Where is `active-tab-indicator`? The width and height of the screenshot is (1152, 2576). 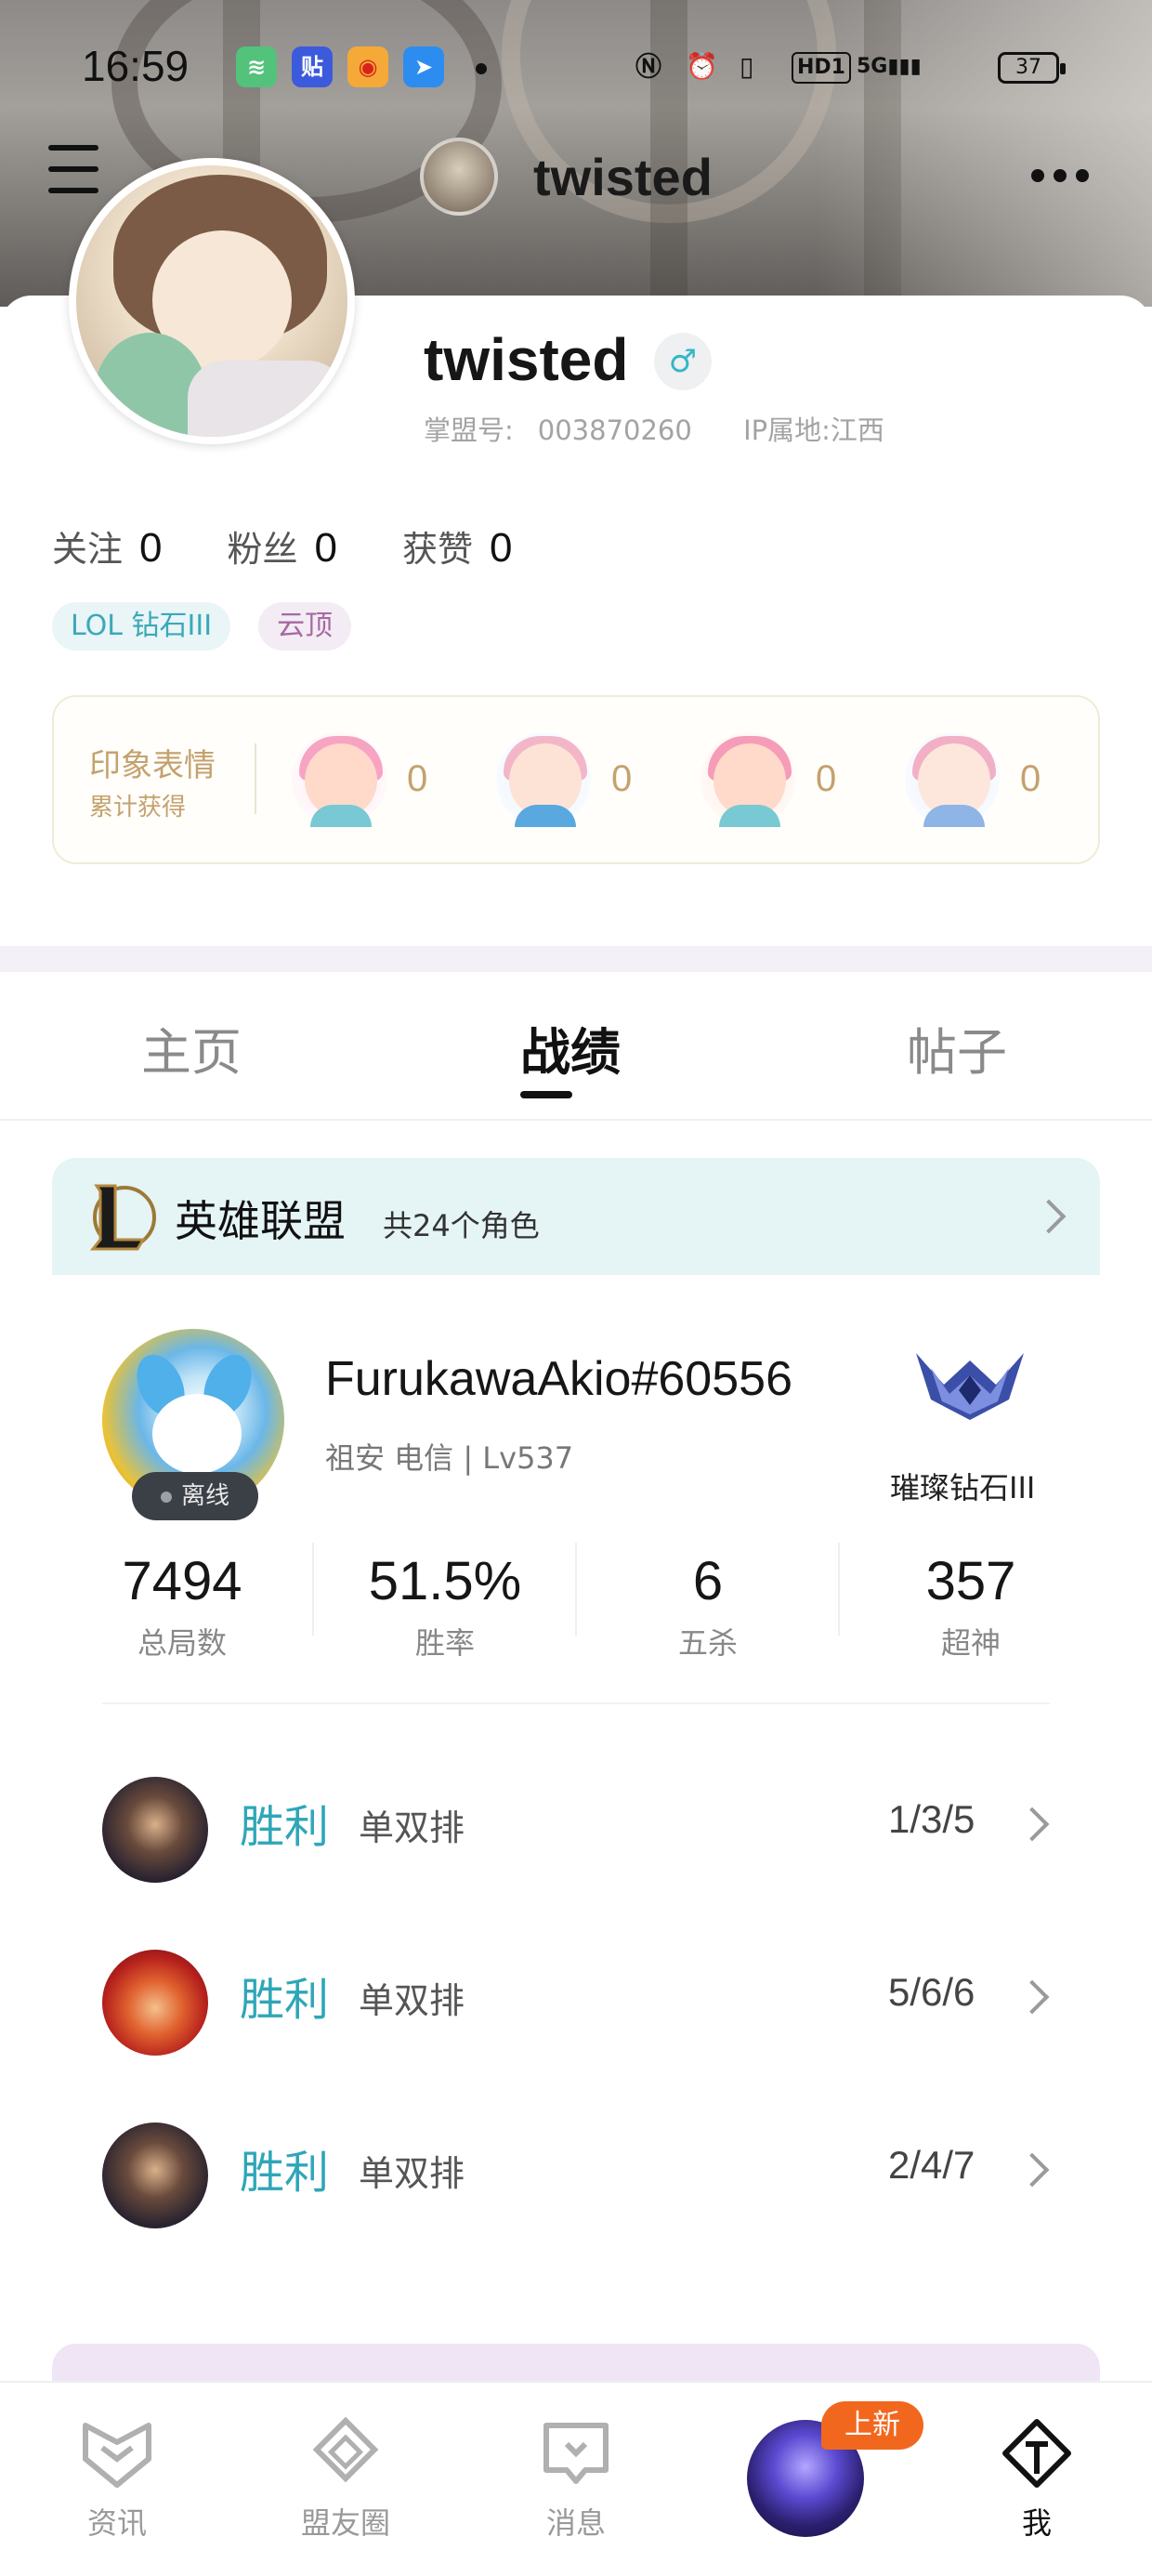
active-tab-indicator is located at coordinates (546, 1094).